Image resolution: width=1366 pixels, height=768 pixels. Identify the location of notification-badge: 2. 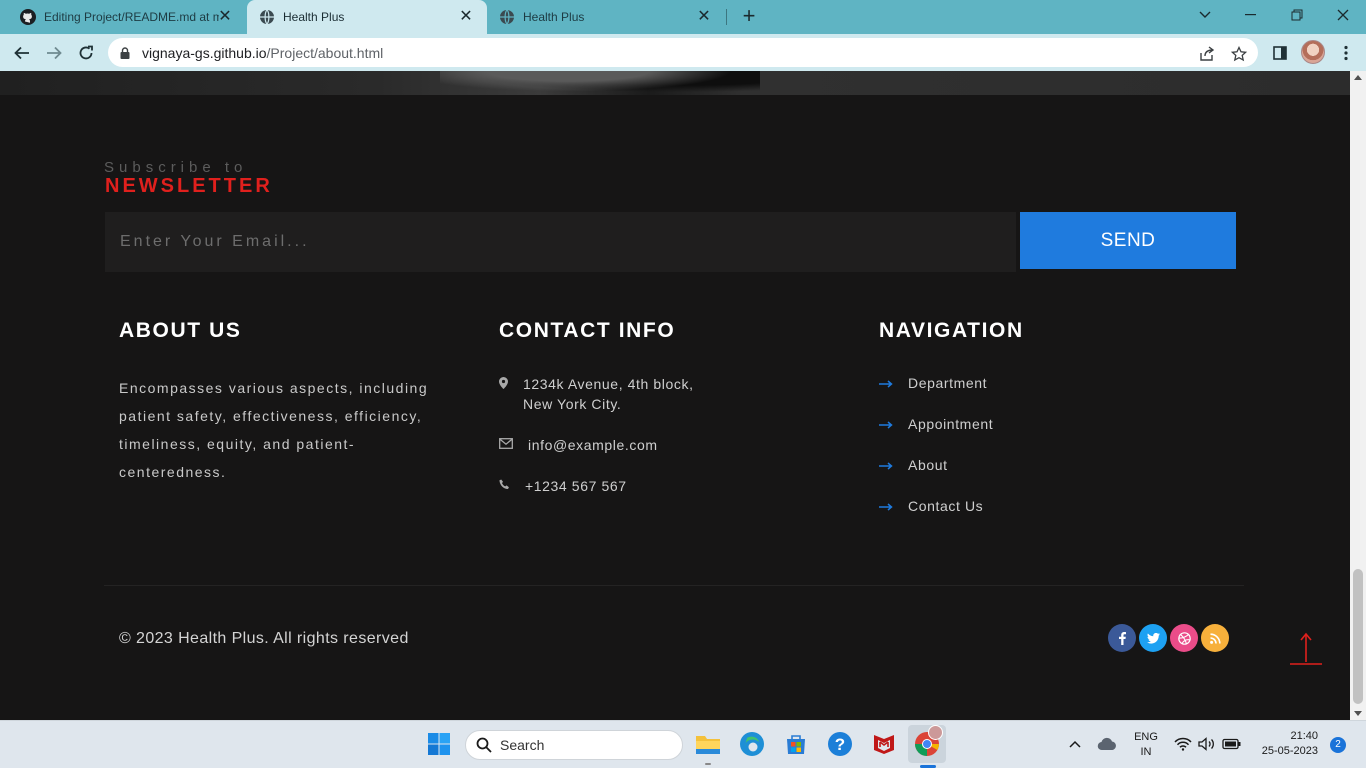
(1338, 745).